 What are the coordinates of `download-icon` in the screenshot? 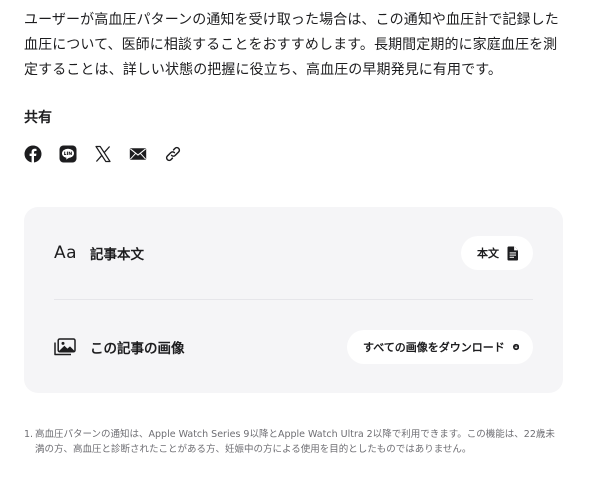 It's located at (515, 347).